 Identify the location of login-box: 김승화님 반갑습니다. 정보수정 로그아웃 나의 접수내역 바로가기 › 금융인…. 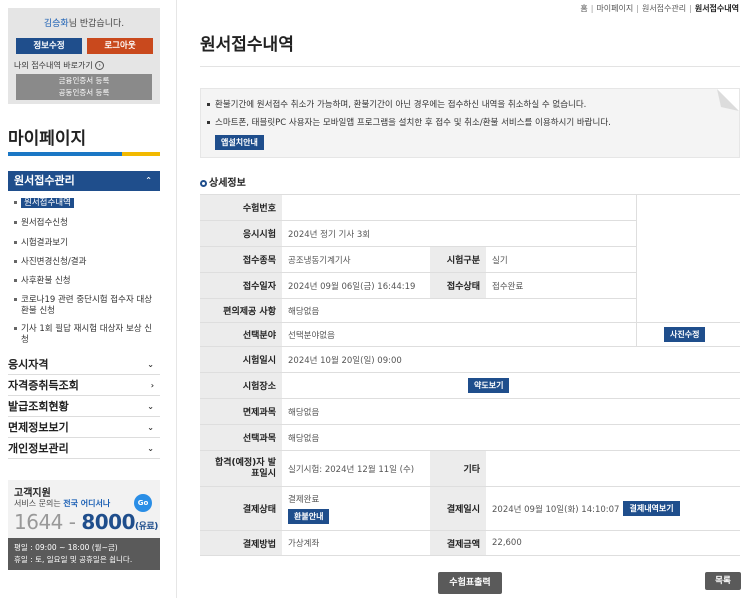
(84, 56).